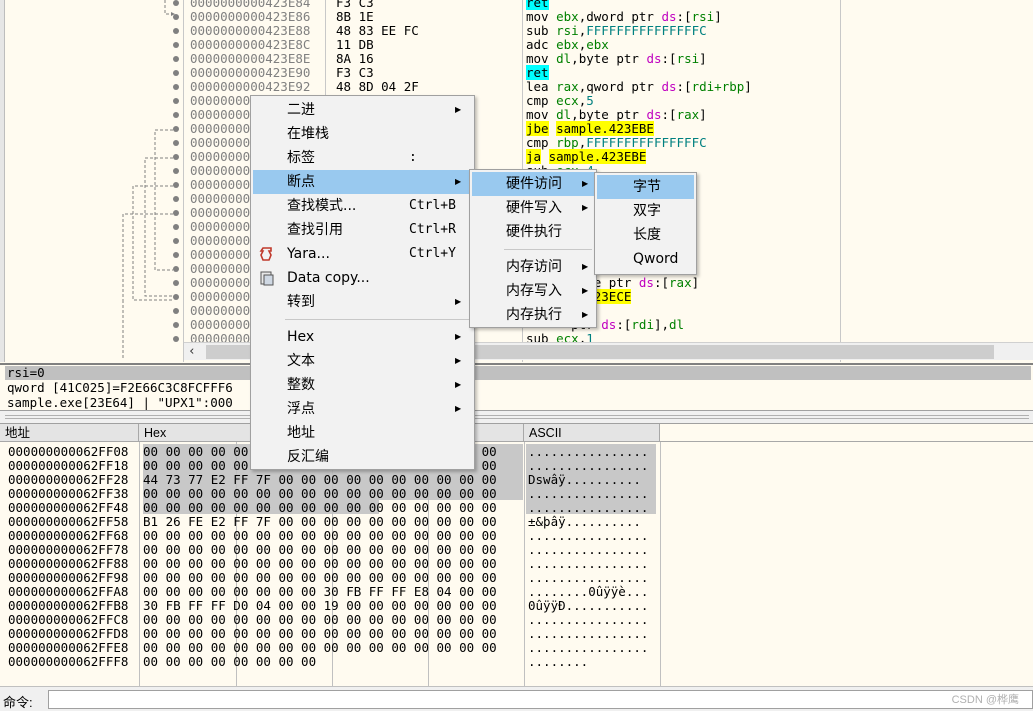  What do you see at coordinates (516, 72) in the screenshot?
I see `disassembly-row: 0000000000423E90 F3 C3 ret` at bounding box center [516, 72].